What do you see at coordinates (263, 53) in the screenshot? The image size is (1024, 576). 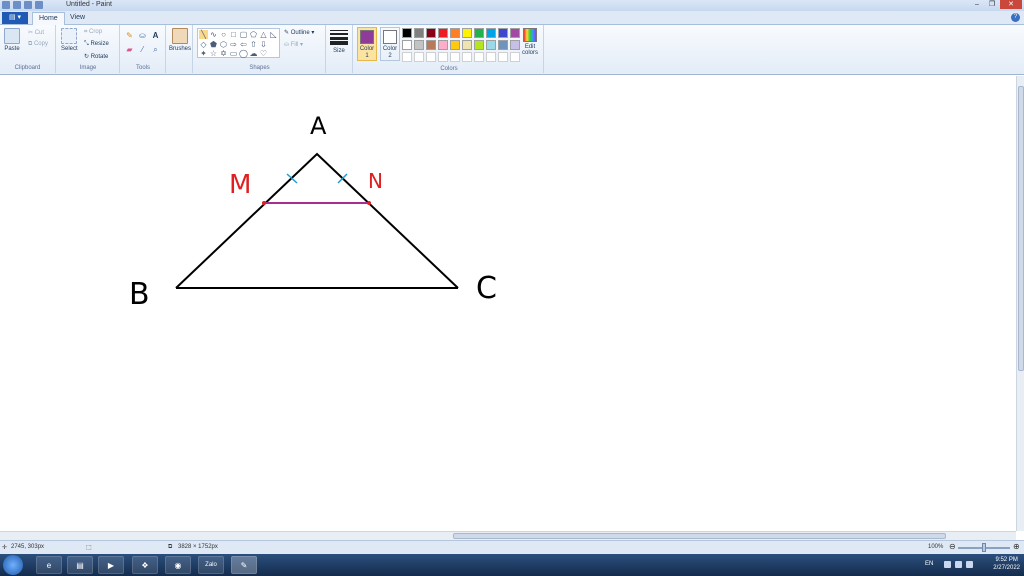 I see `heart-shape-icon: ♡` at bounding box center [263, 53].